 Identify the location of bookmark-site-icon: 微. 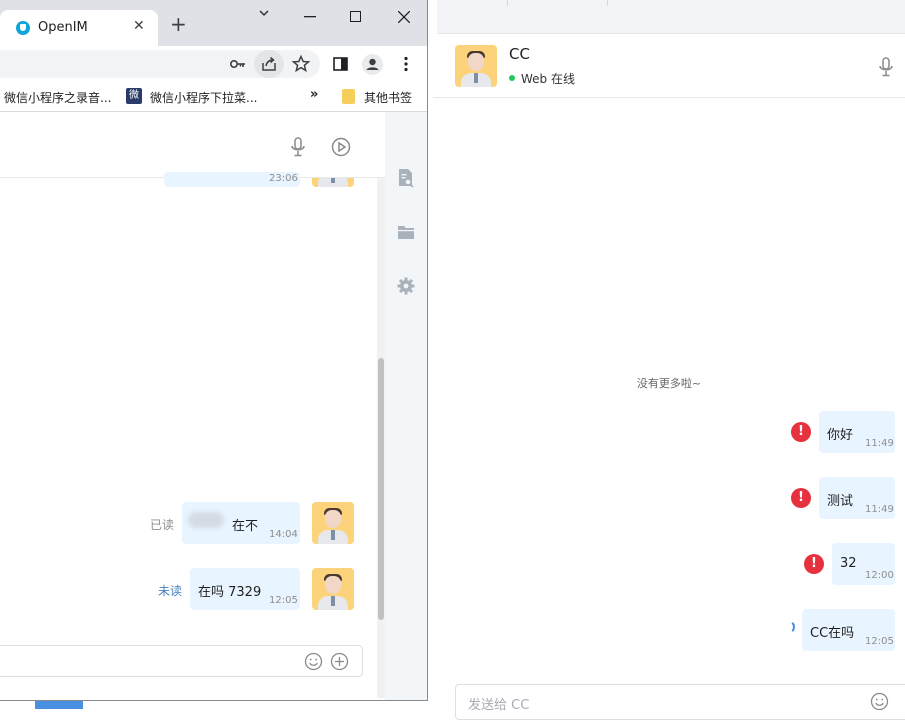
(134, 96).